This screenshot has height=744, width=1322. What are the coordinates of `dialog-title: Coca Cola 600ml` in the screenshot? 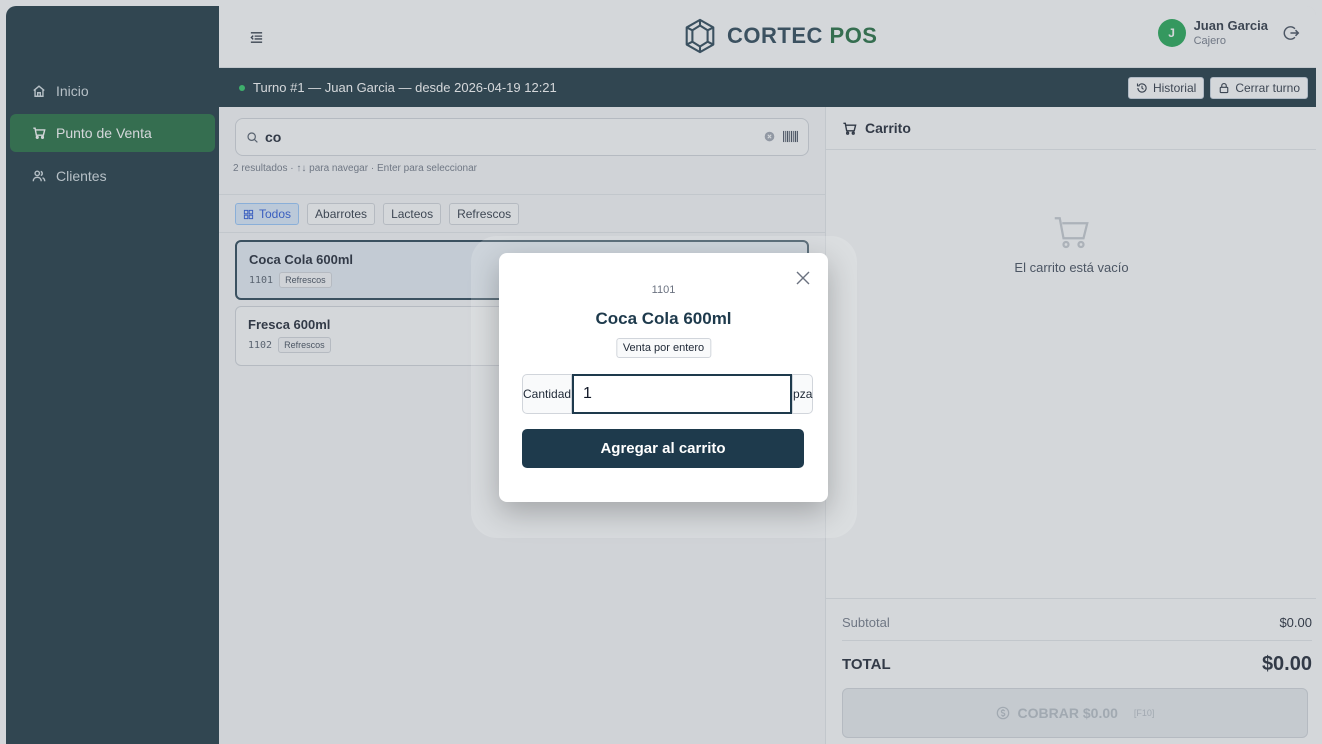 It's located at (663, 318).